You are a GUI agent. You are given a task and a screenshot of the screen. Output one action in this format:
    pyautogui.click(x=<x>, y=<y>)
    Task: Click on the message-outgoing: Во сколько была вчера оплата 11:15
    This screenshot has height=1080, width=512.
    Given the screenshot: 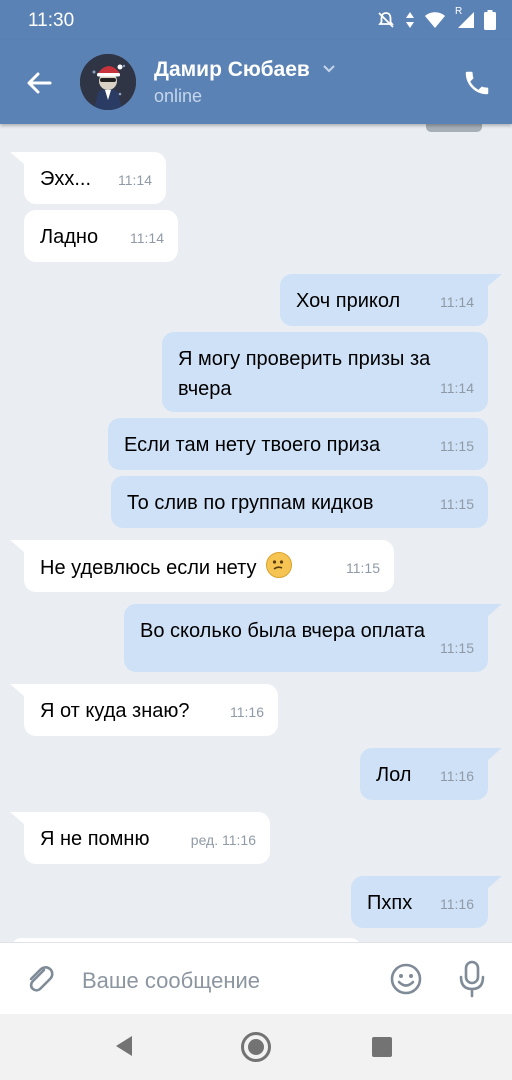 What is the action you would take?
    pyautogui.click(x=313, y=638)
    